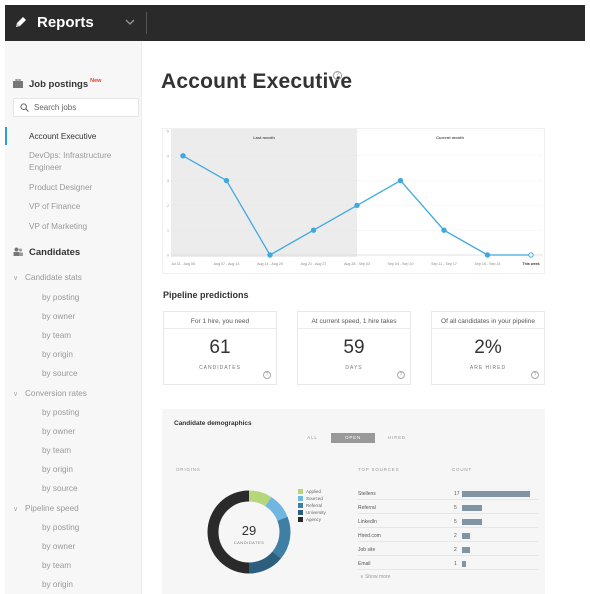 This screenshot has height=594, width=590. I want to click on sidebar-item-vp-marketing: VP of Marketing, so click(83, 227).